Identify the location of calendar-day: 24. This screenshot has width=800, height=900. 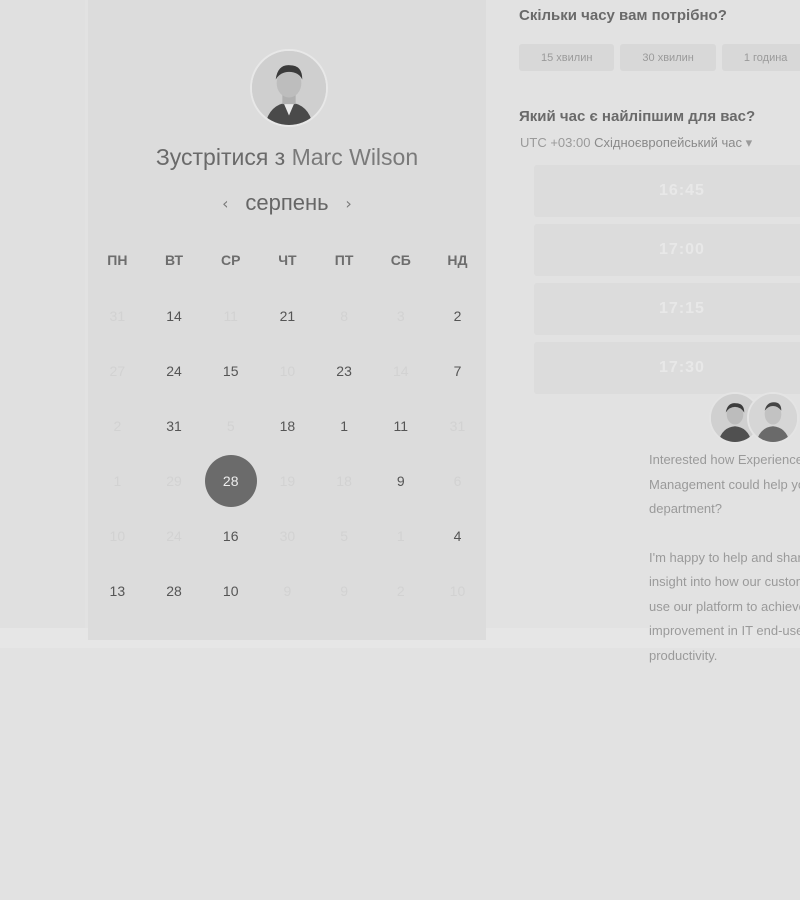
(174, 370).